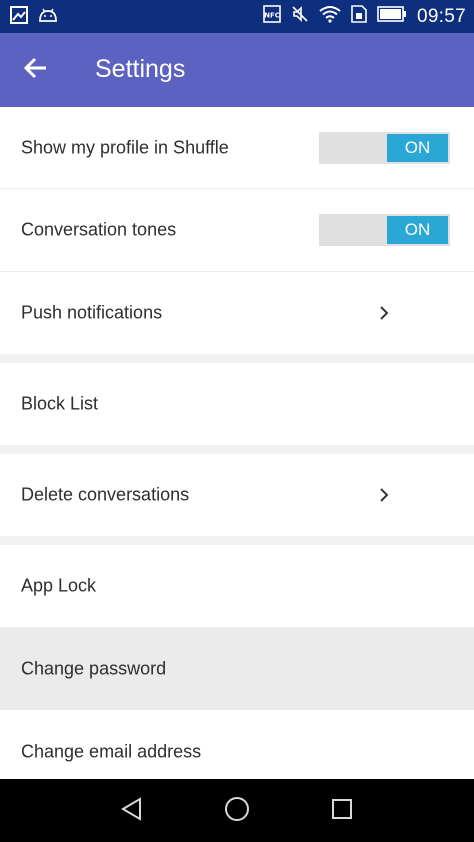 The height and width of the screenshot is (842, 474). Describe the element at coordinates (384, 147) in the screenshot. I see `show-profile-toggle: ON` at that location.